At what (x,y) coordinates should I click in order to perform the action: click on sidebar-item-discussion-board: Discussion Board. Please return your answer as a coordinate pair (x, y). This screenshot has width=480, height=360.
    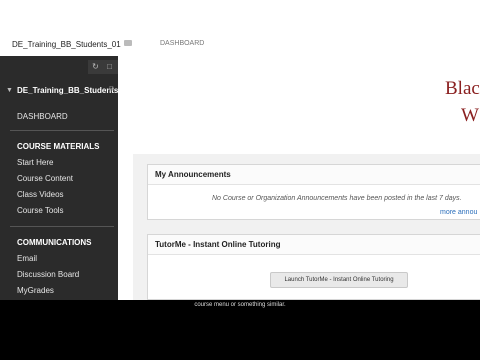
    Looking at the image, I should click on (48, 274).